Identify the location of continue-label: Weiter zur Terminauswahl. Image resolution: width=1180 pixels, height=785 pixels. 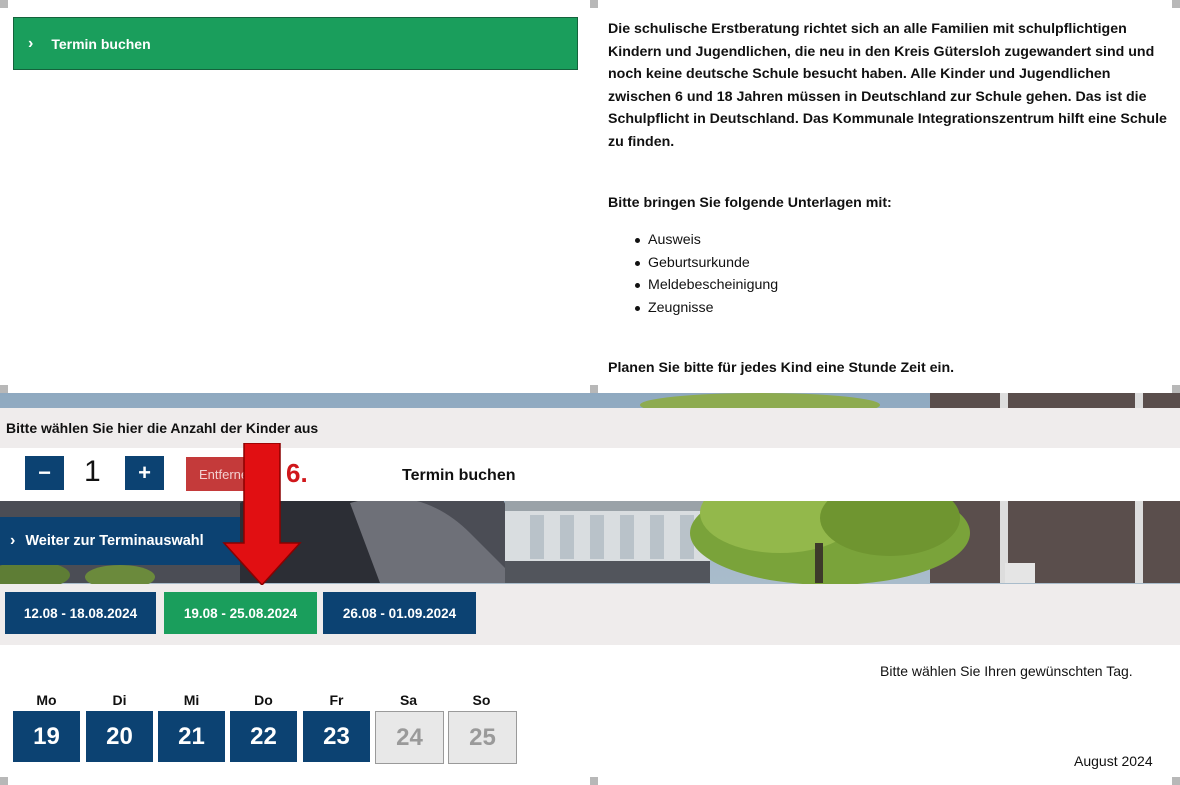
(114, 541).